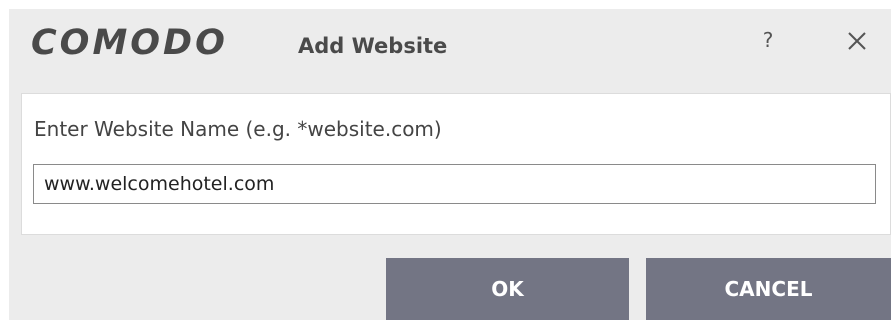 The width and height of the screenshot is (891, 320). What do you see at coordinates (454, 184) in the screenshot?
I see `website-name-input` at bounding box center [454, 184].